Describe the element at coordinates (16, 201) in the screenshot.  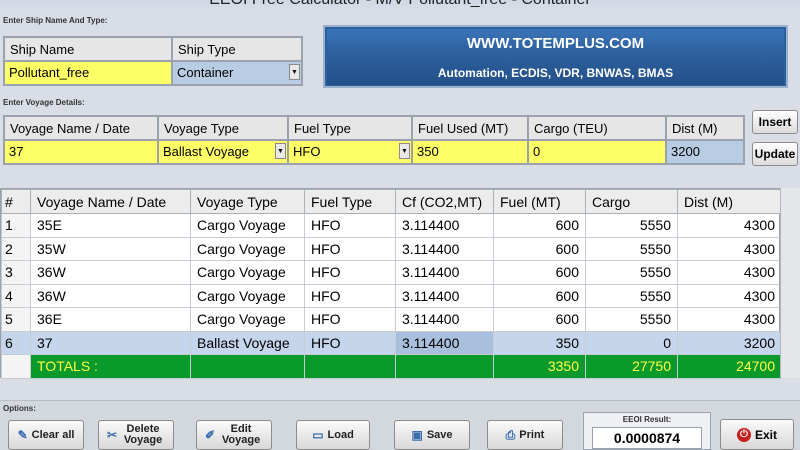
I see `col-header-index: #` at that location.